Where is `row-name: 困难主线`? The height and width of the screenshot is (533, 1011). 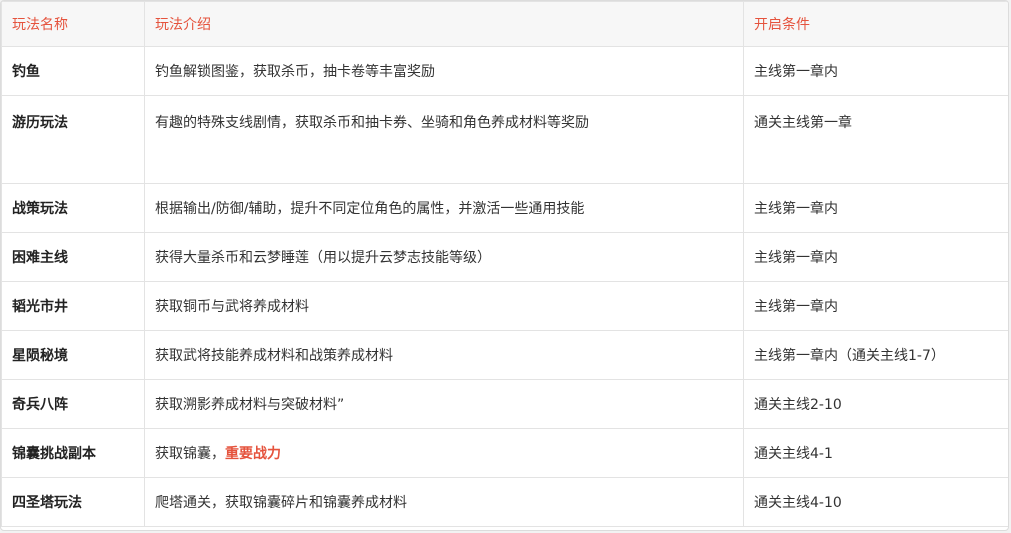
row-name: 困难主线 is located at coordinates (73, 257).